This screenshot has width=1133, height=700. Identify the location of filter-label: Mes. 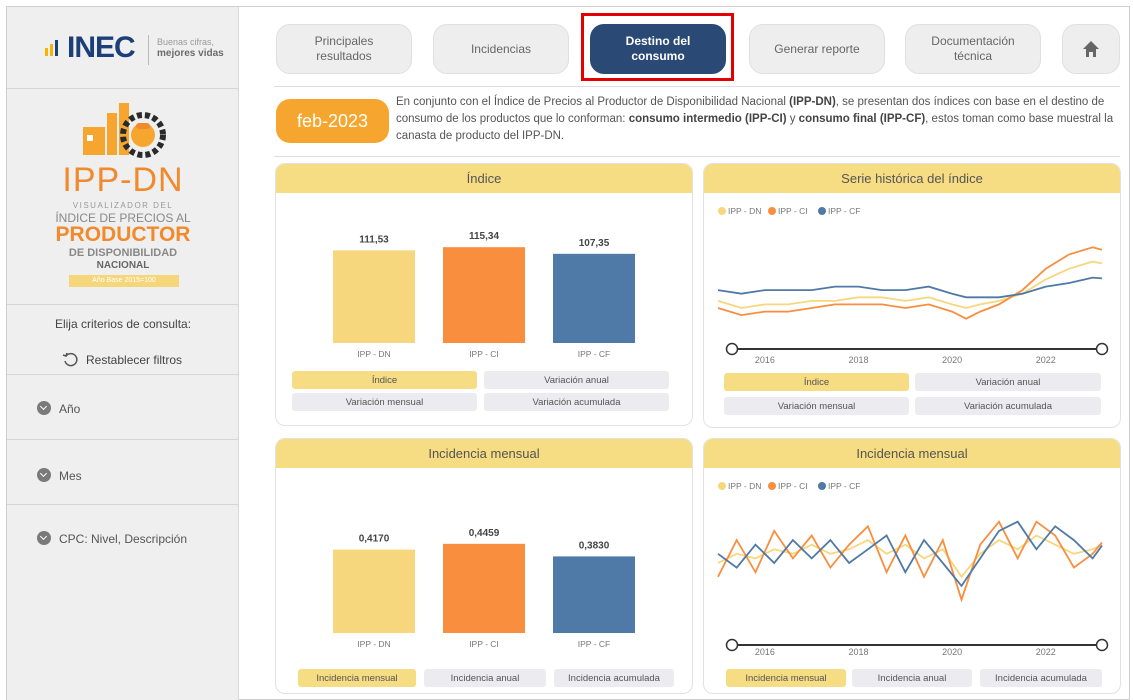
(70, 476).